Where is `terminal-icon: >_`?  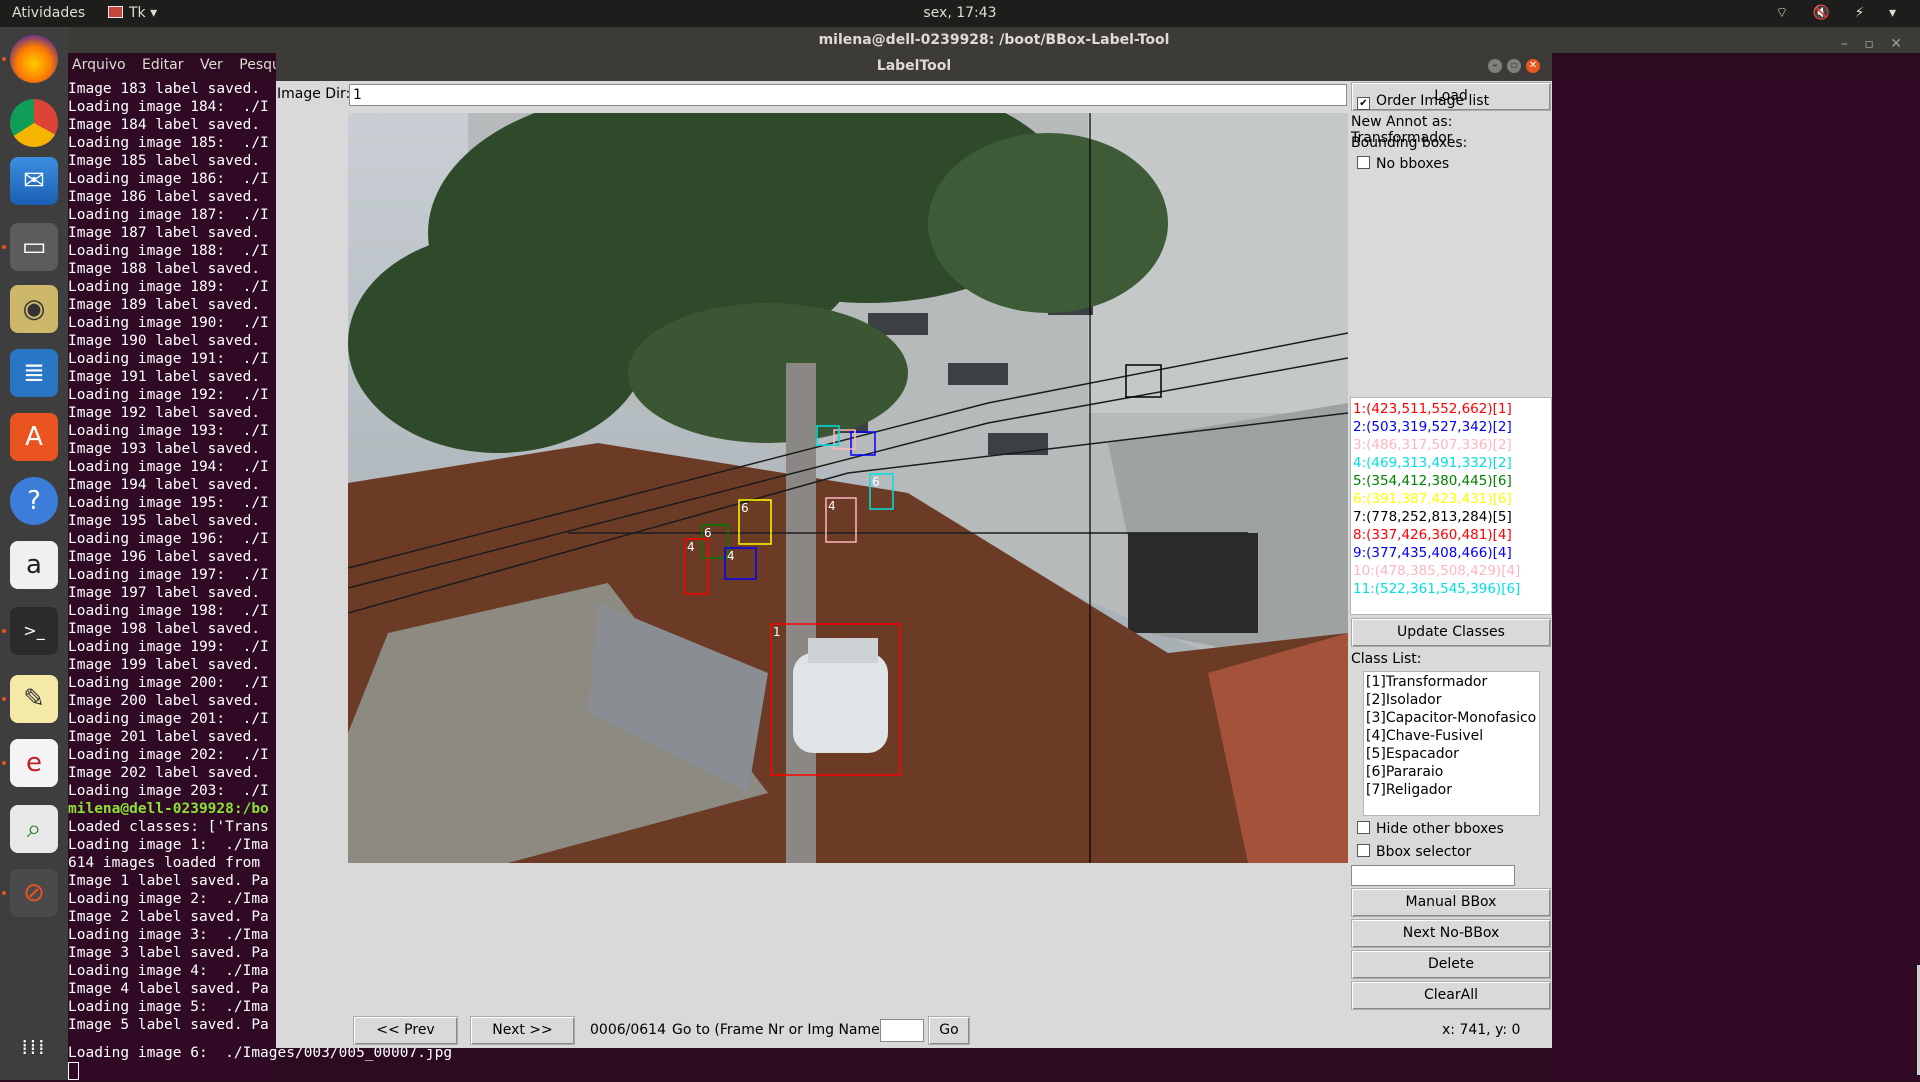 terminal-icon: >_ is located at coordinates (34, 631).